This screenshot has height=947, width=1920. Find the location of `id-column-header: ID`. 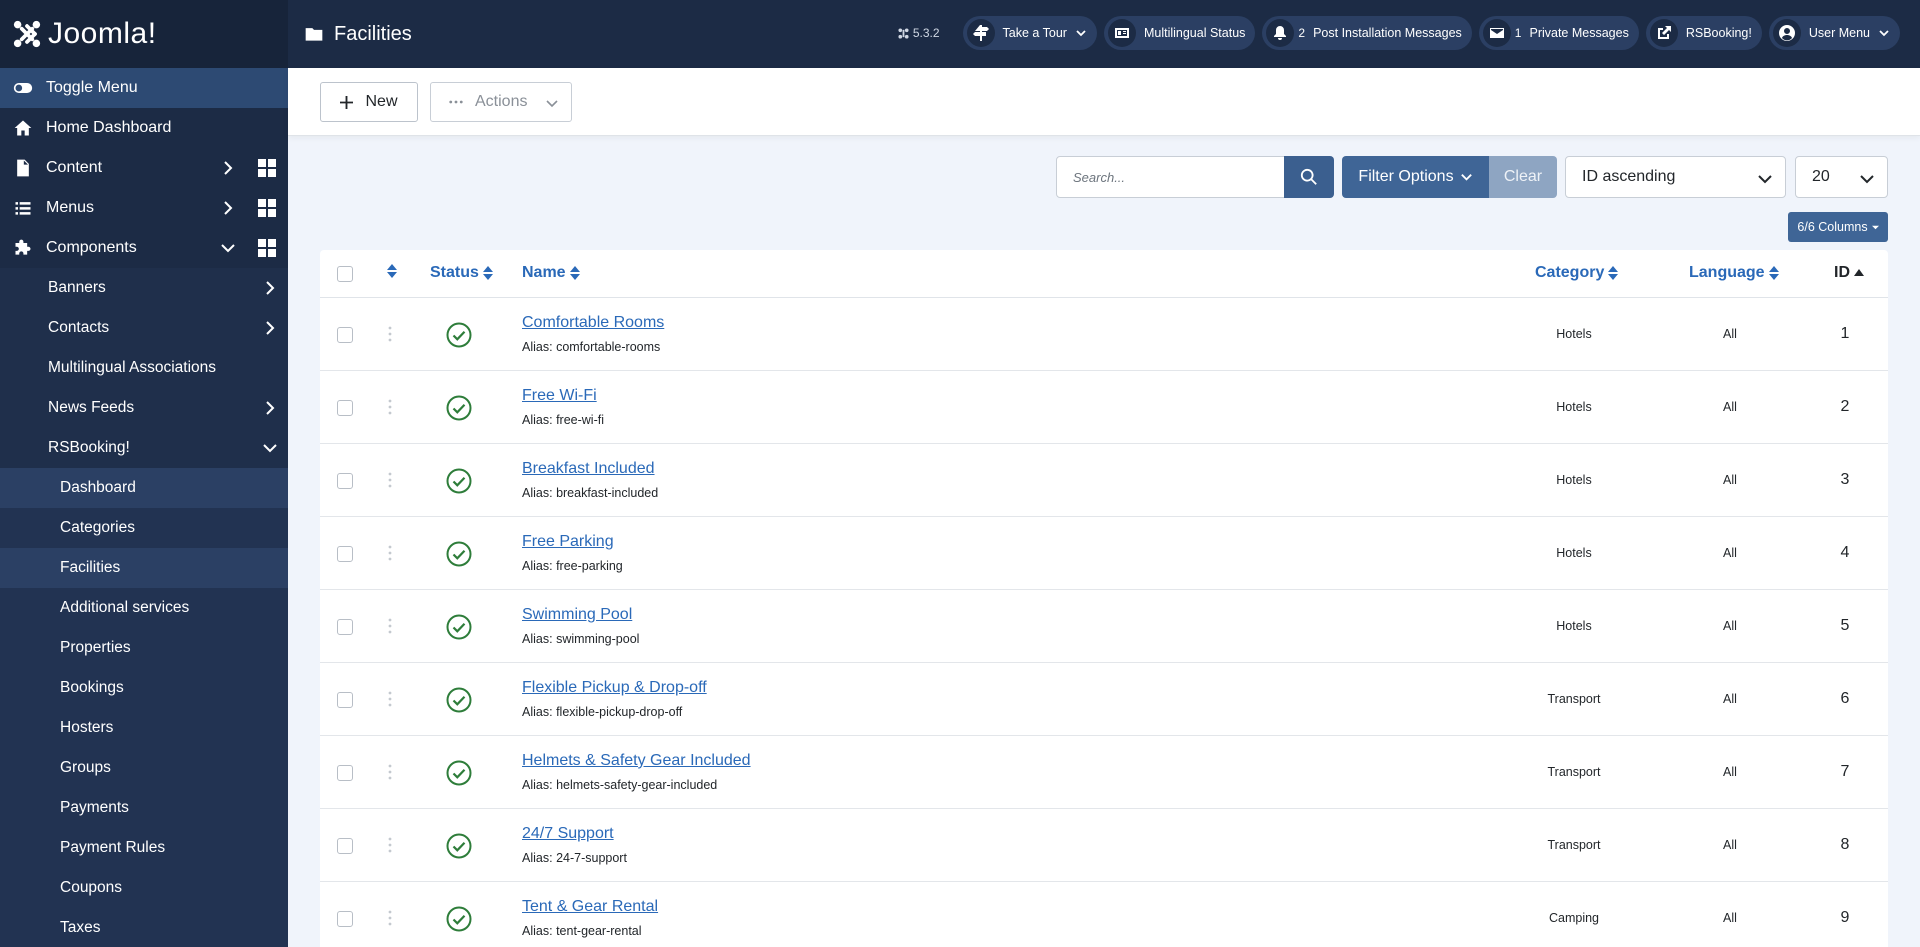

id-column-header: ID is located at coordinates (1849, 273).